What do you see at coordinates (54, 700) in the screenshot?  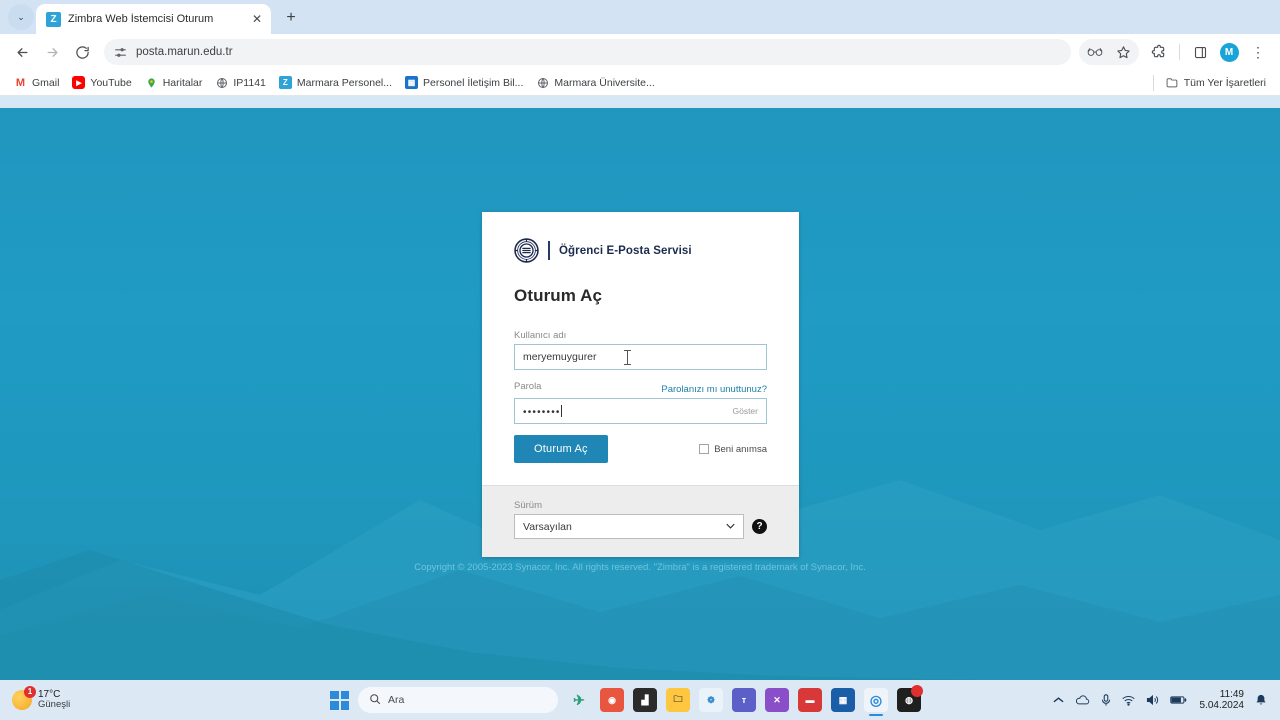 I see `weather-text: 17°C Güneşli` at bounding box center [54, 700].